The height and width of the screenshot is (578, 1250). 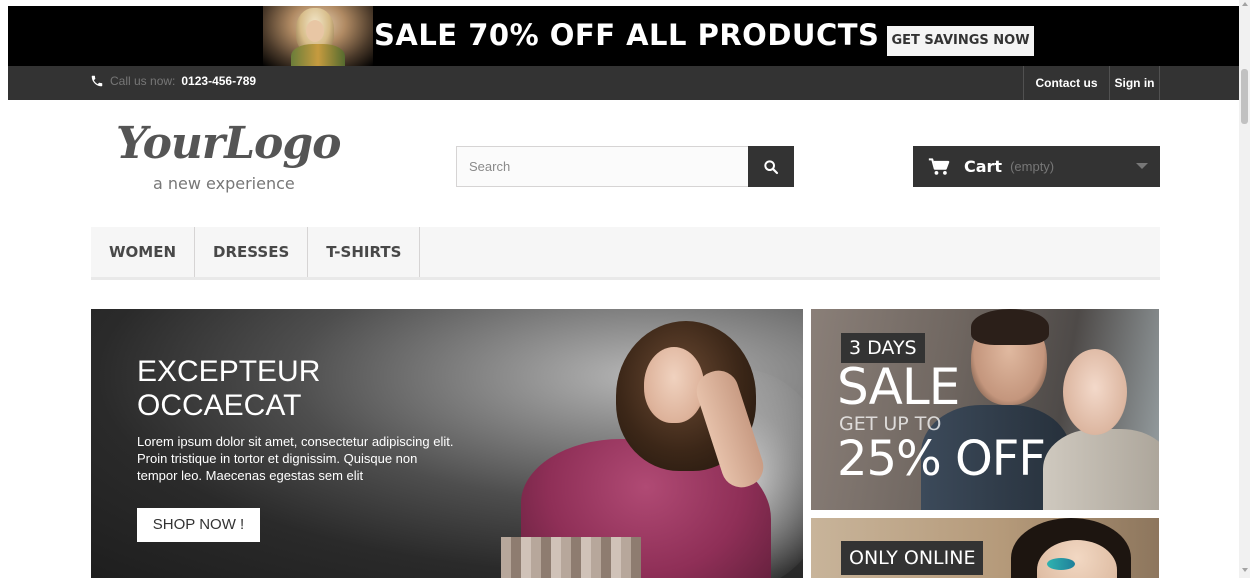 I want to click on sign-in-link: Sign in, so click(x=1134, y=83).